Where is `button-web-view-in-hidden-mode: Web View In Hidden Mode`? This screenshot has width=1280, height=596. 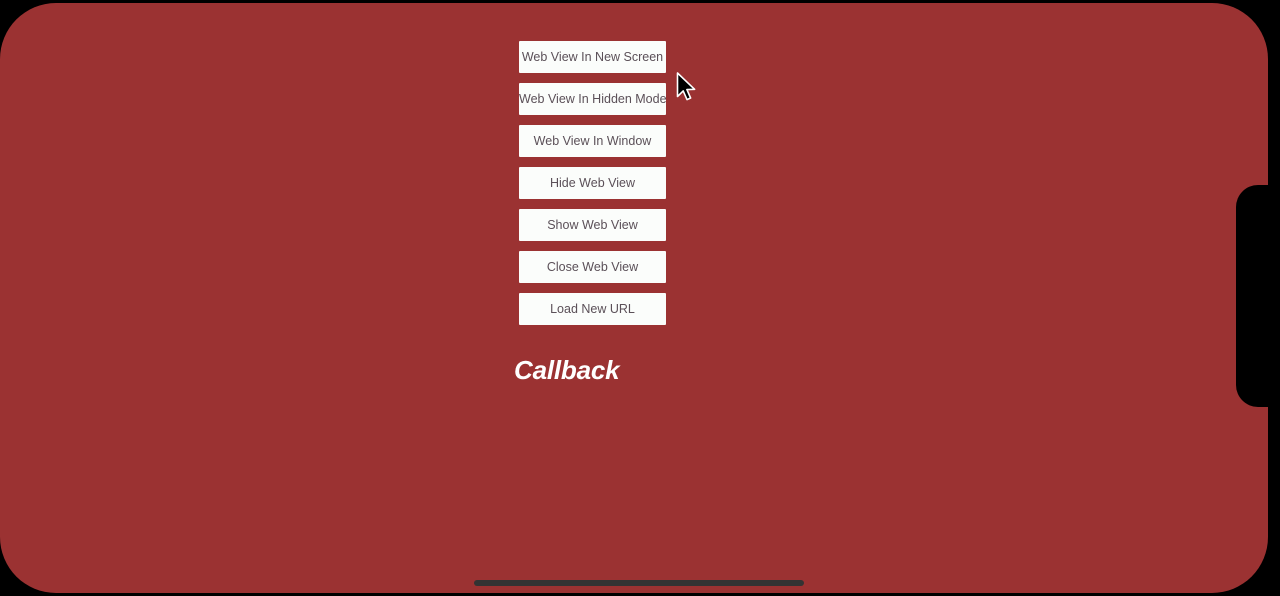 button-web-view-in-hidden-mode: Web View In Hidden Mode is located at coordinates (592, 99).